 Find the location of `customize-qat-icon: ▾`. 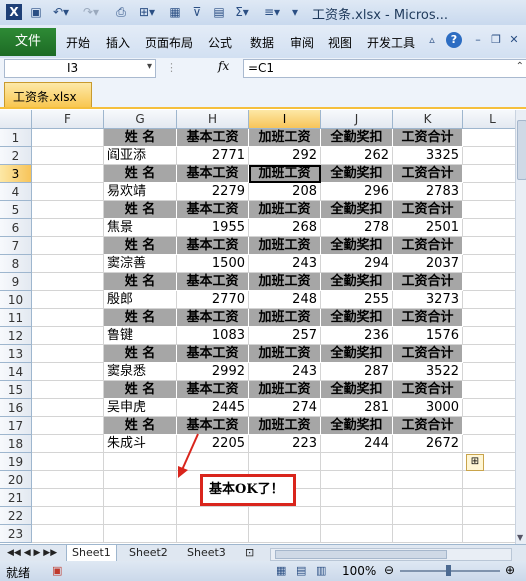

customize-qat-icon: ▾ is located at coordinates (295, 12).